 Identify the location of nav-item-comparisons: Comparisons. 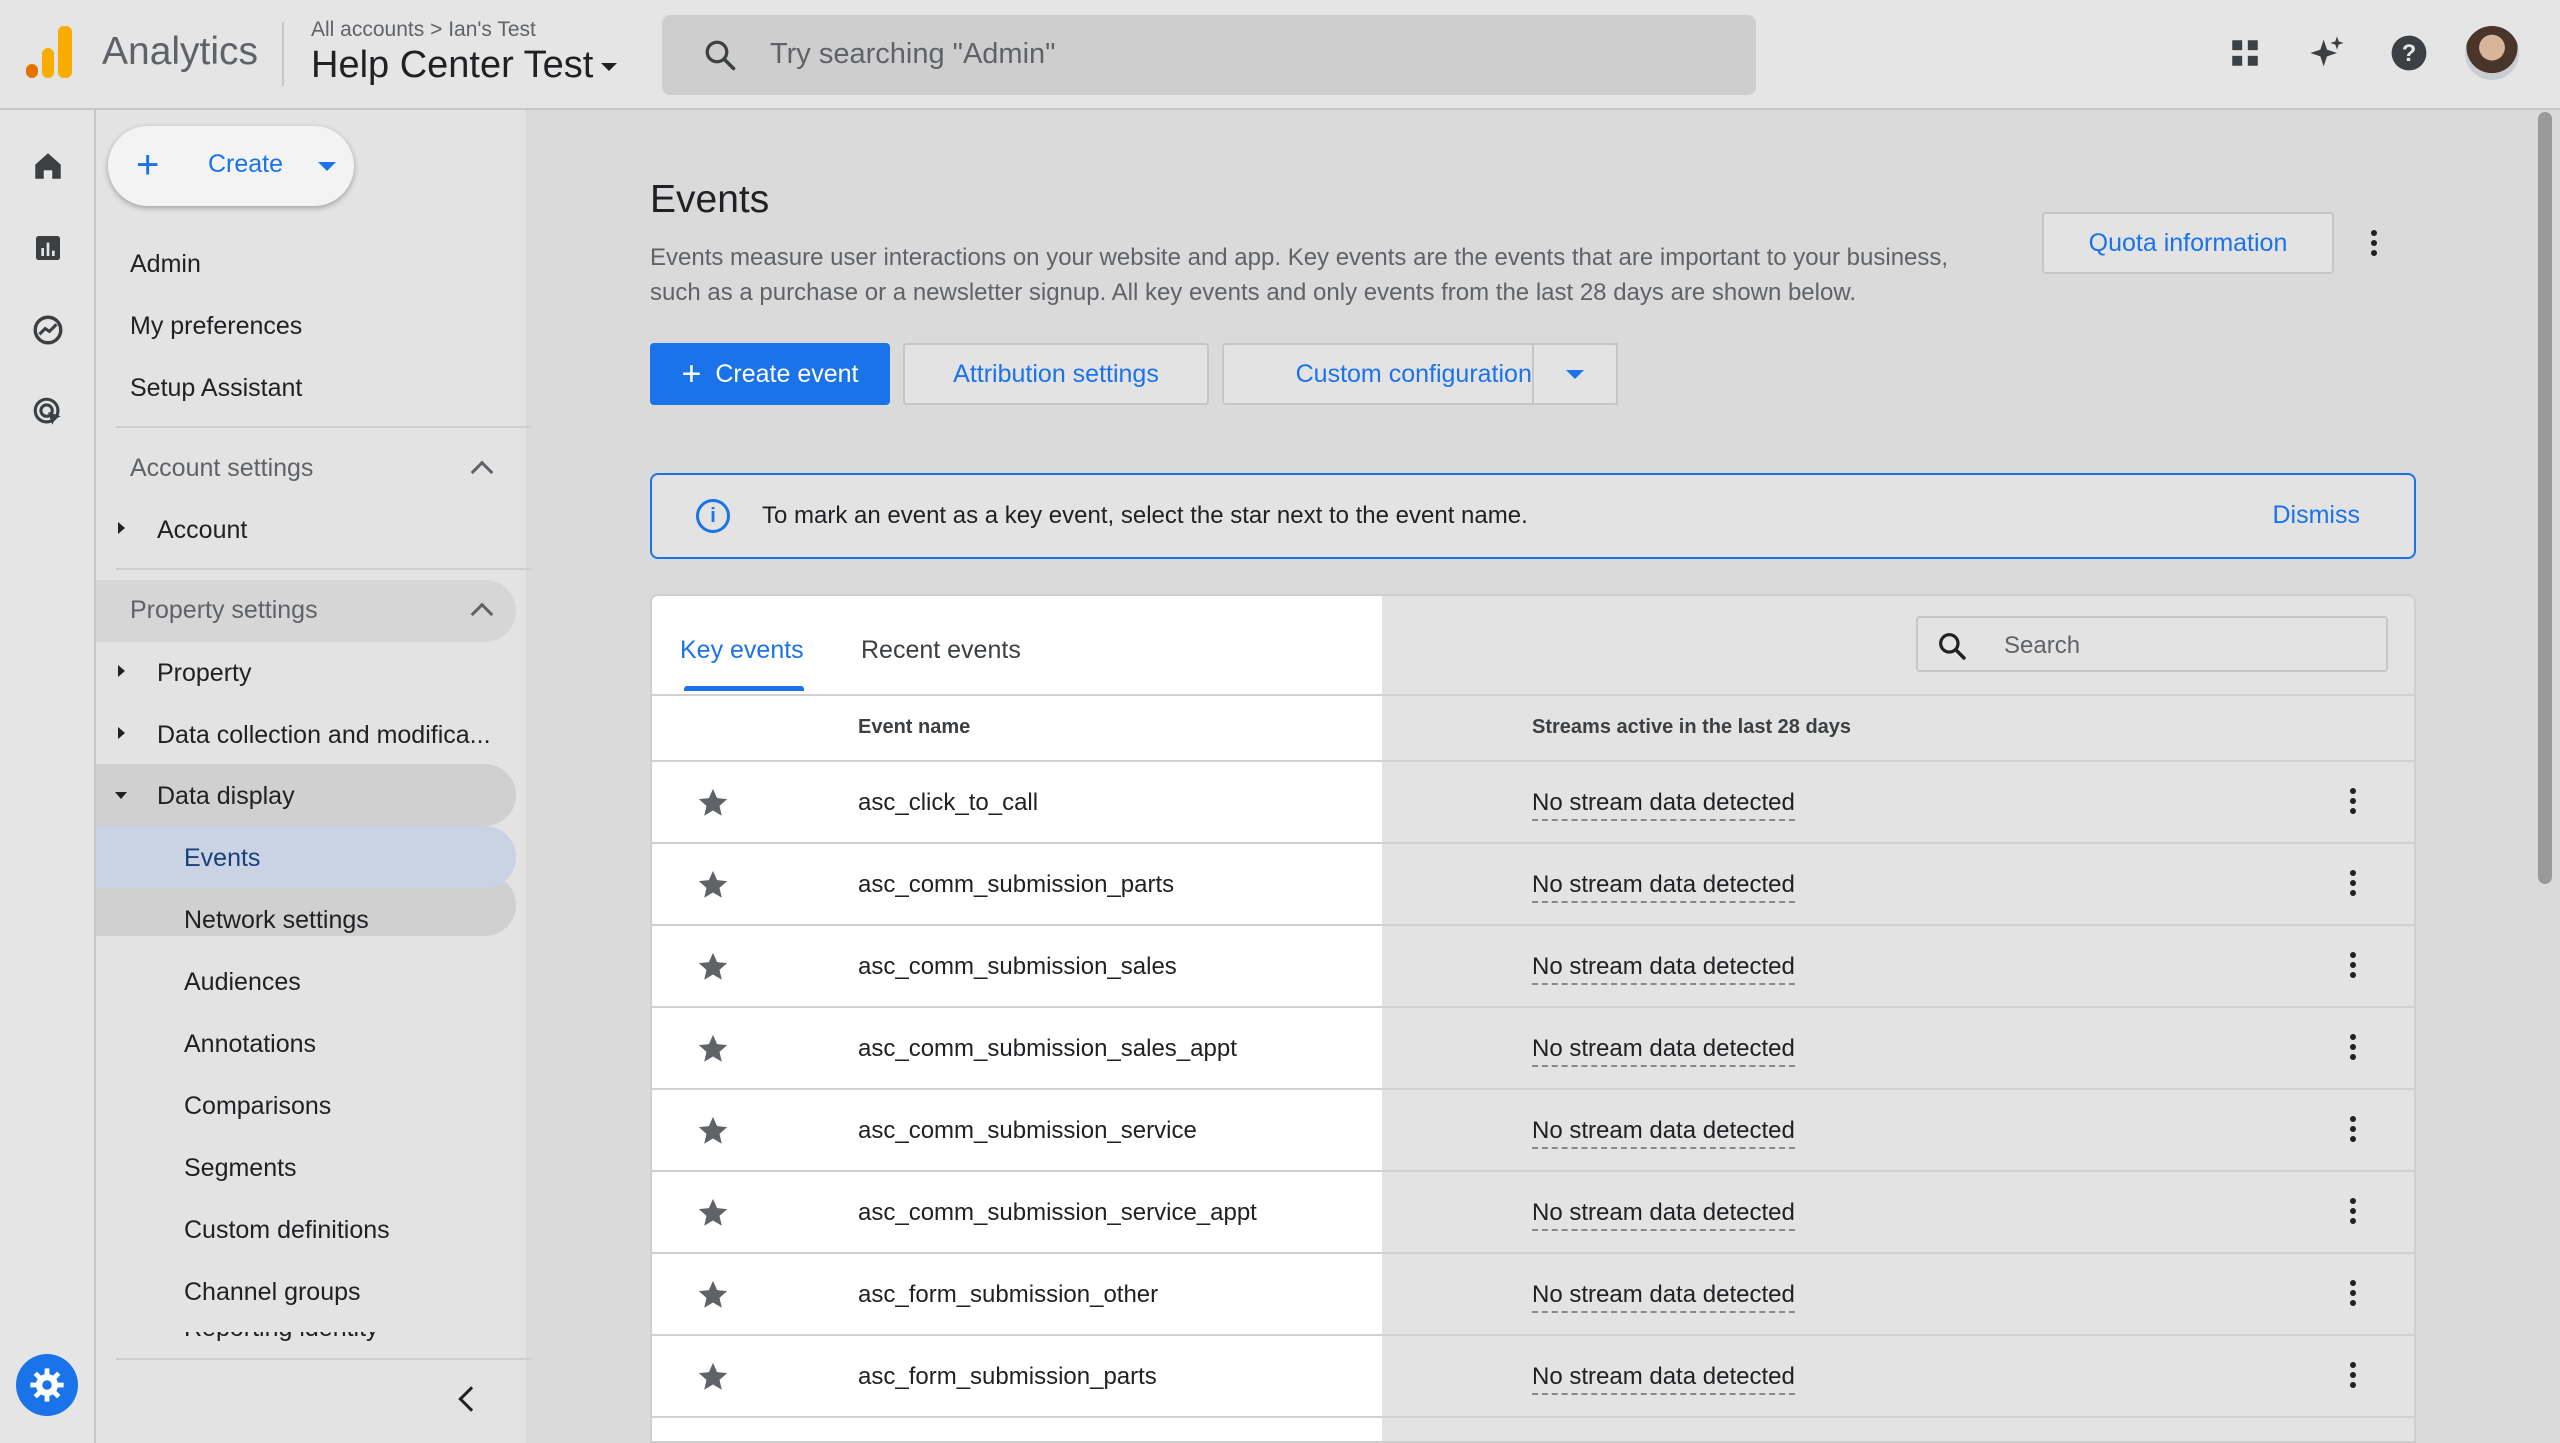
(257, 1106).